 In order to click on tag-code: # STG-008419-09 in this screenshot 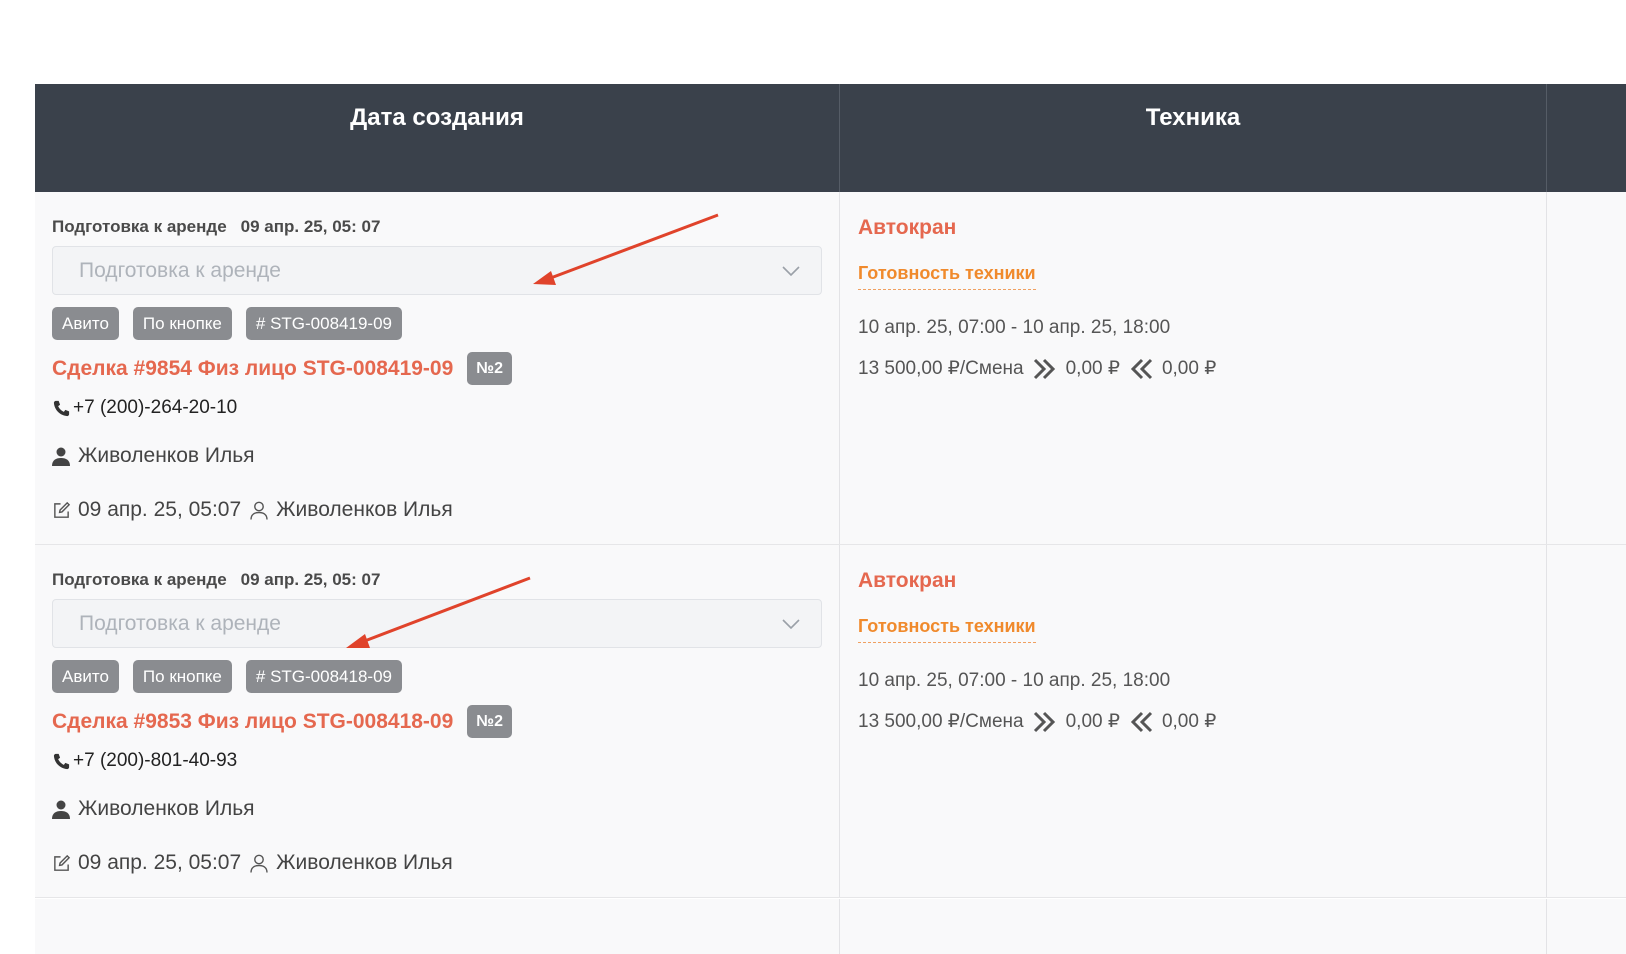, I will do `click(323, 323)`.